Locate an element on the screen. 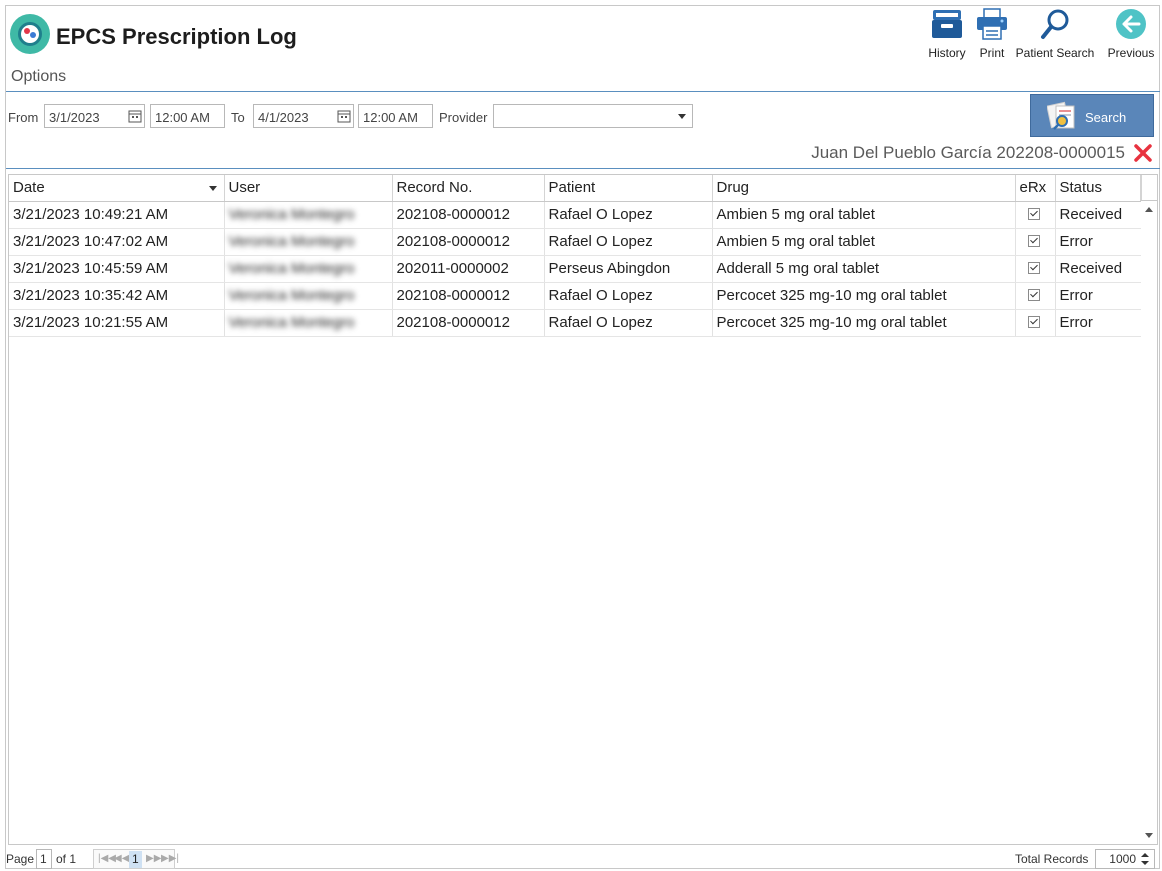 This screenshot has height=871, width=1162. selected-patient: Juan Del Pueblo García 202208-0000015 is located at coordinates (968, 152).